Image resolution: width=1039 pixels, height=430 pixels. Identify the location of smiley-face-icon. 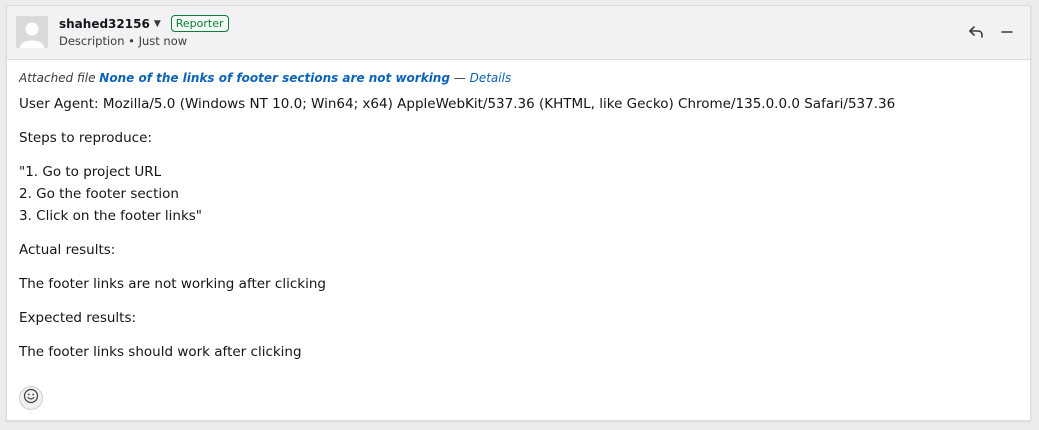
(31, 398).